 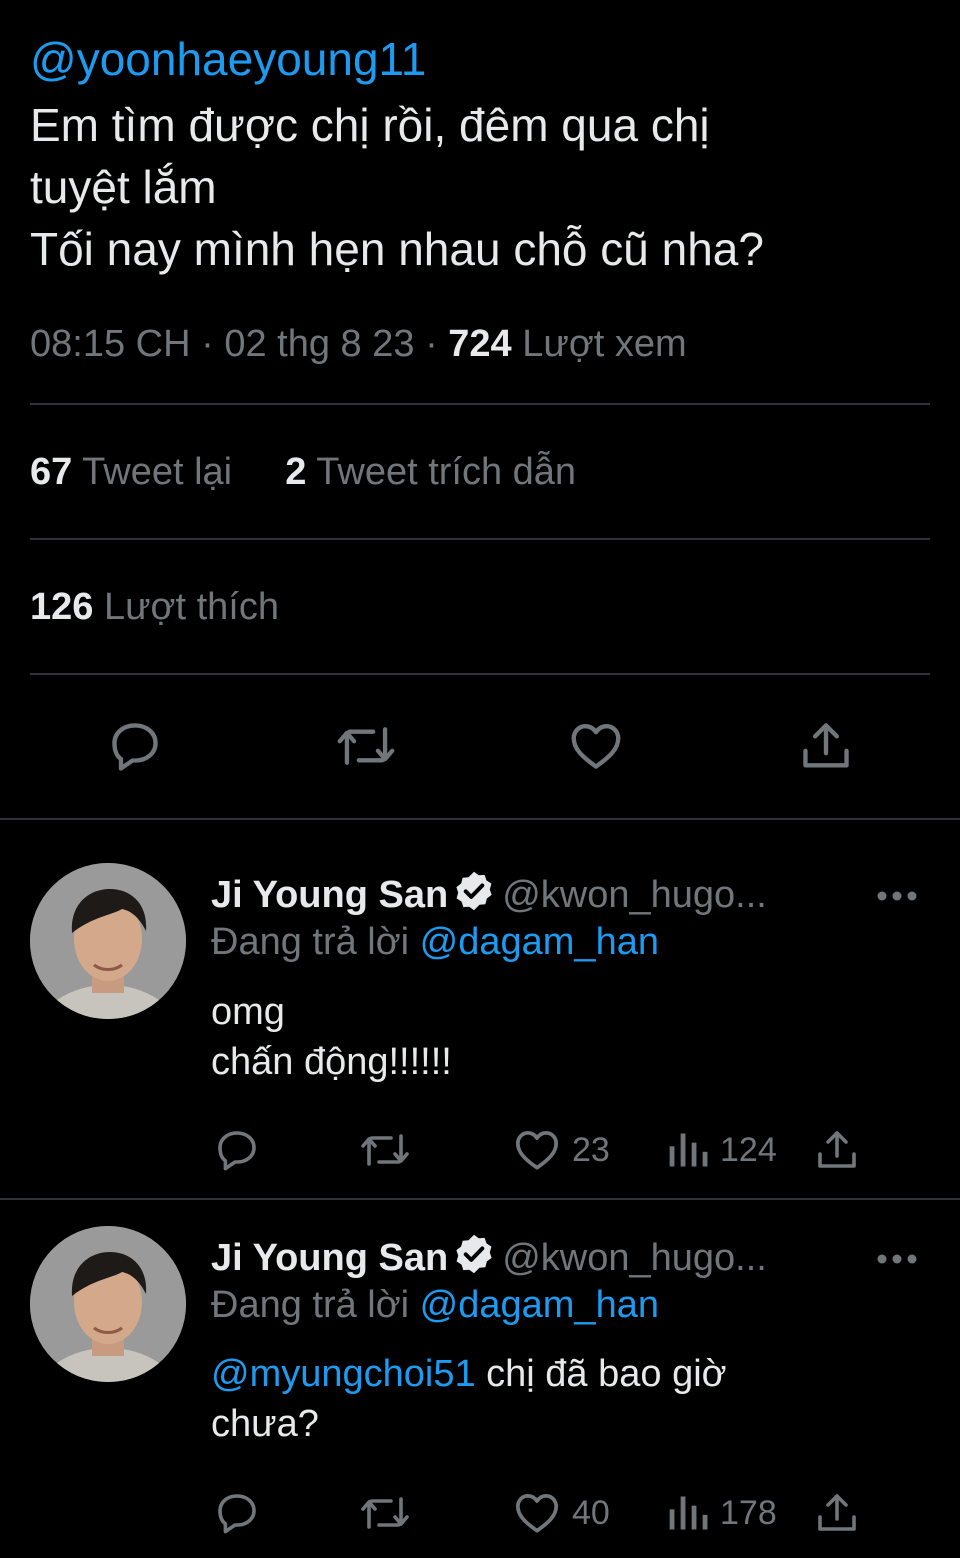 What do you see at coordinates (62, 607) in the screenshot?
I see `likes-count: 126` at bounding box center [62, 607].